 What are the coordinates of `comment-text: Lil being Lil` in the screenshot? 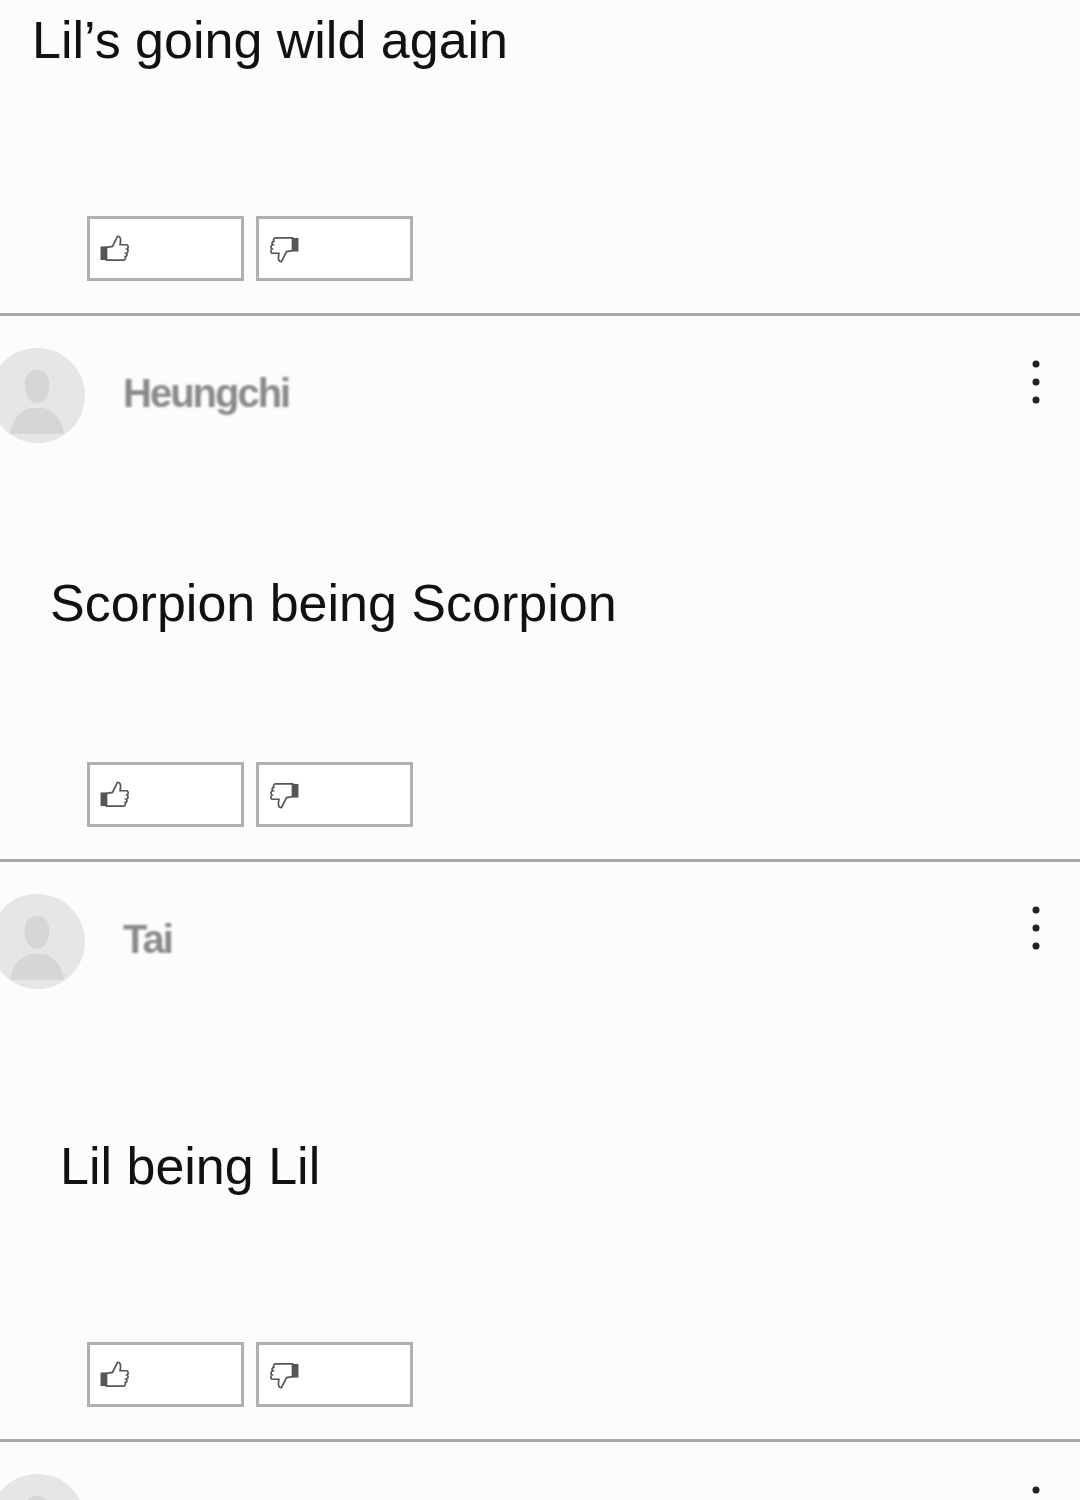 It's located at (190, 1165).